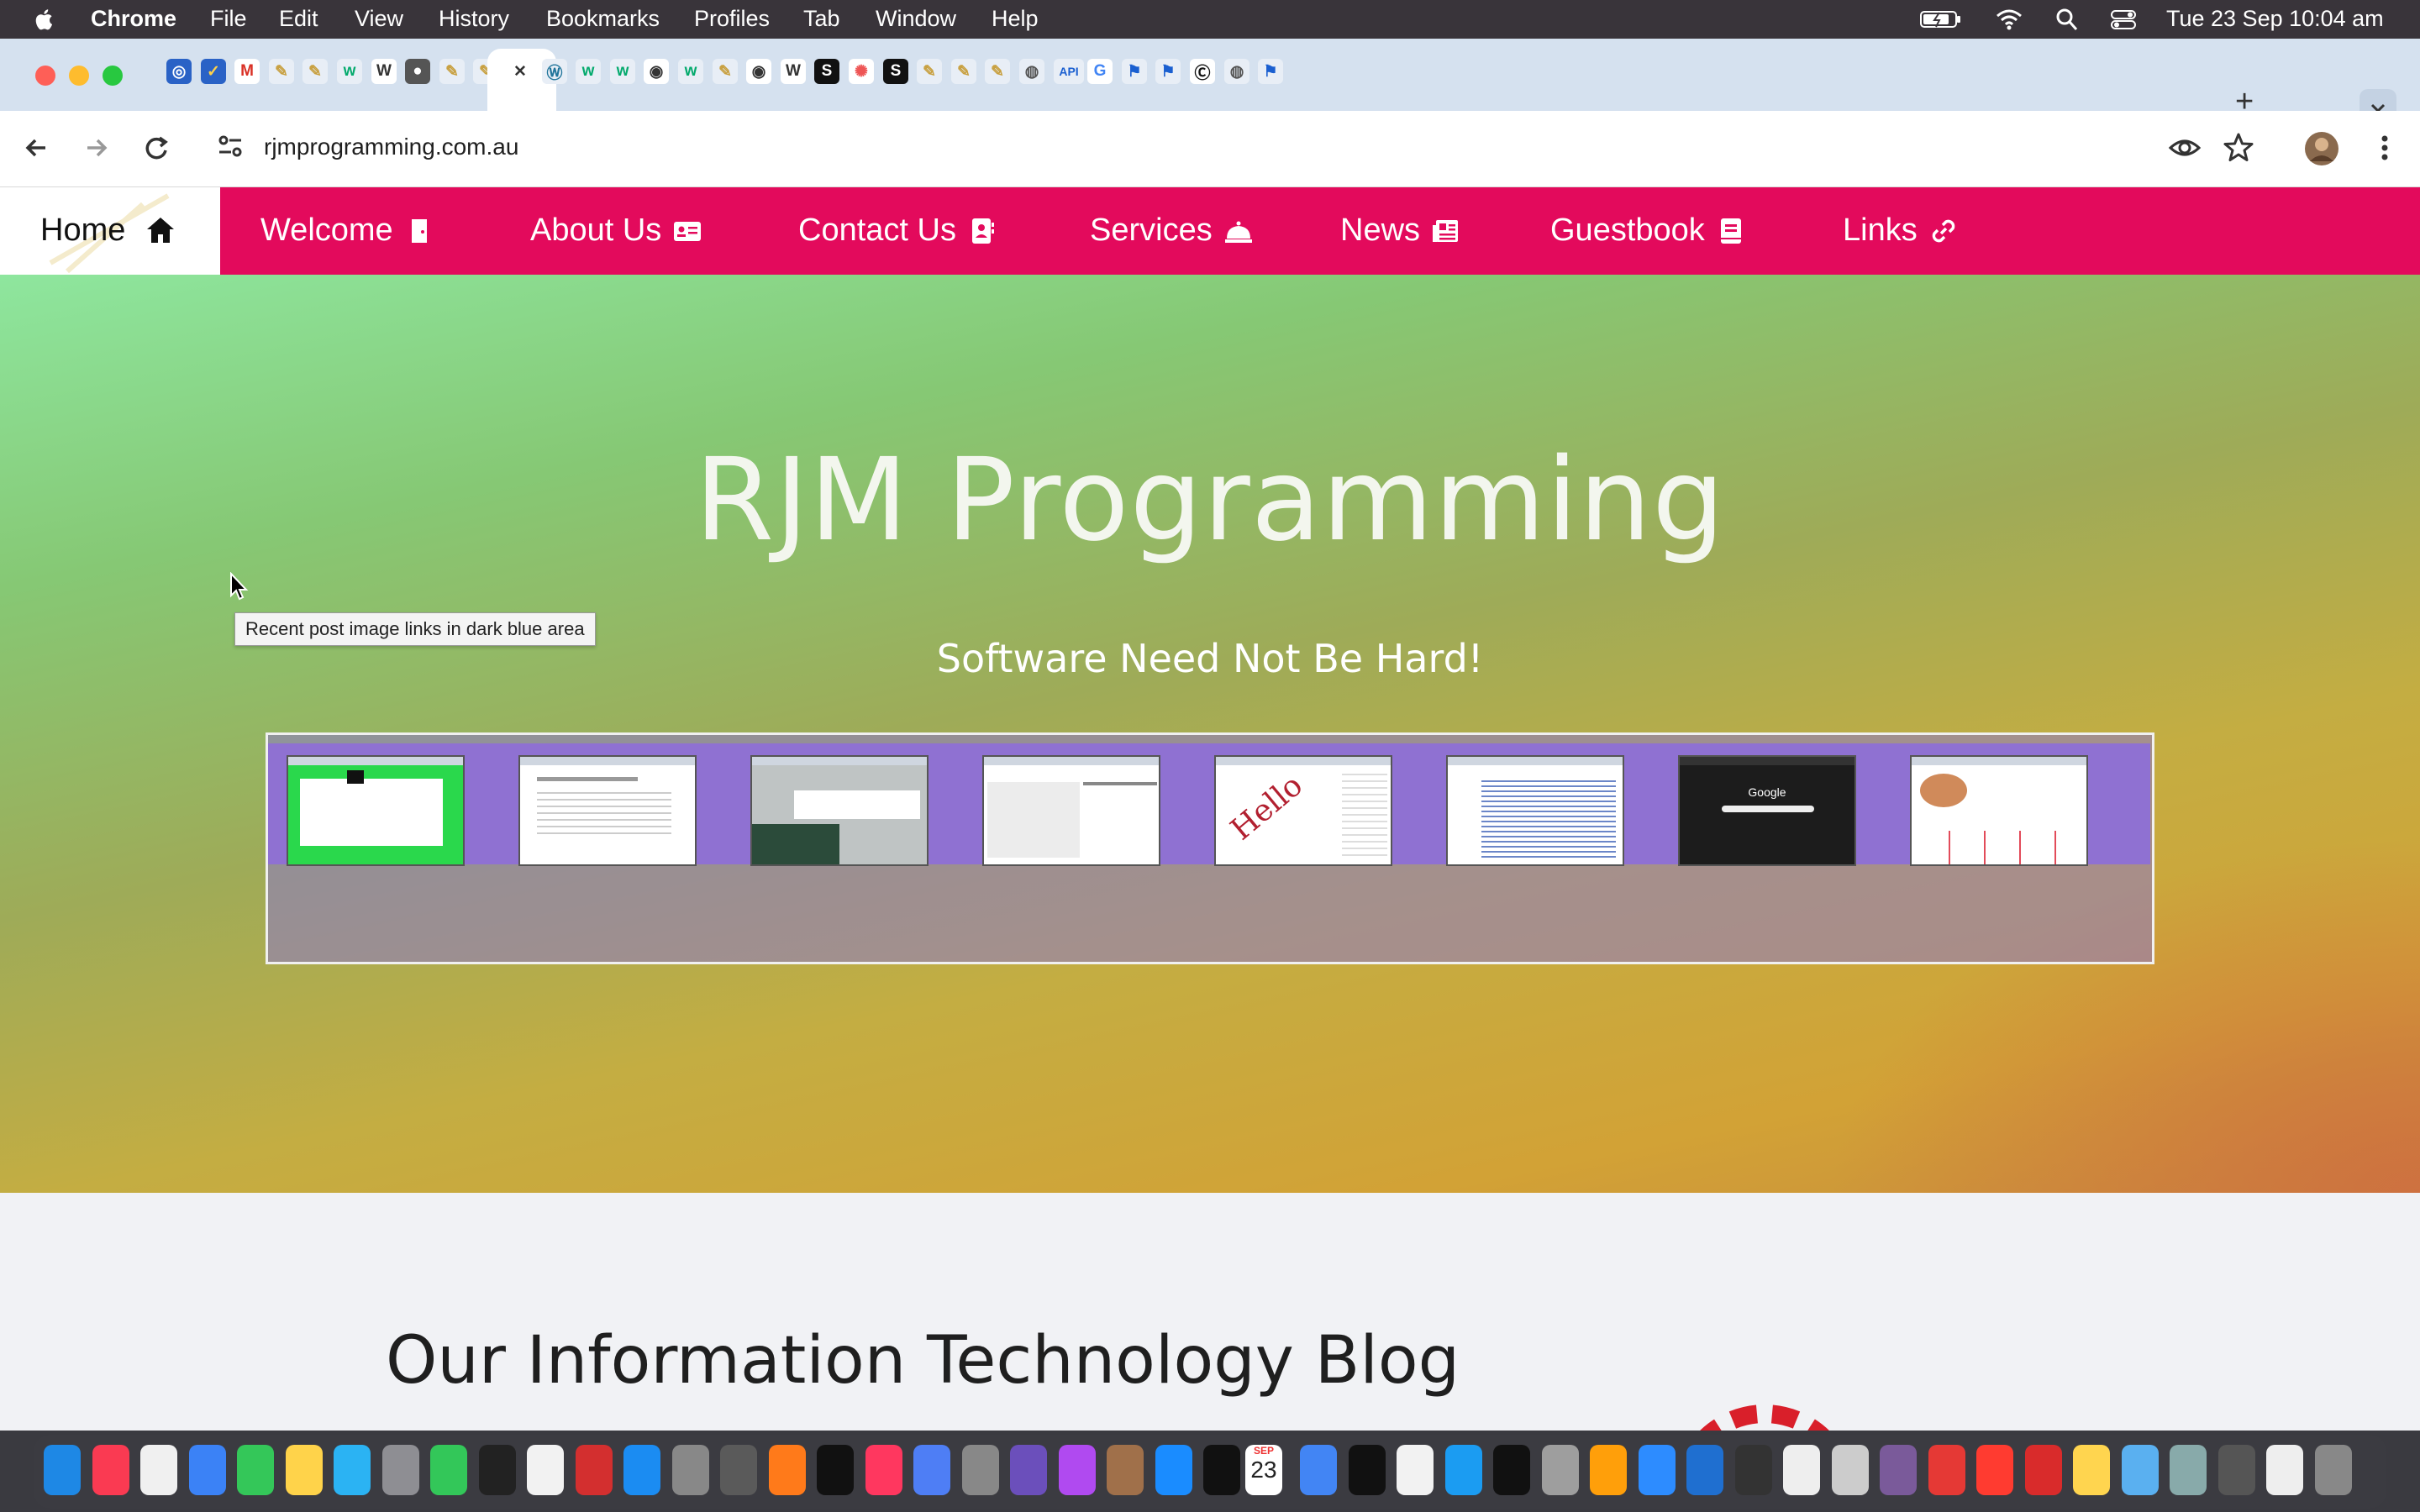  What do you see at coordinates (45, 76) in the screenshot?
I see `close-window-button` at bounding box center [45, 76].